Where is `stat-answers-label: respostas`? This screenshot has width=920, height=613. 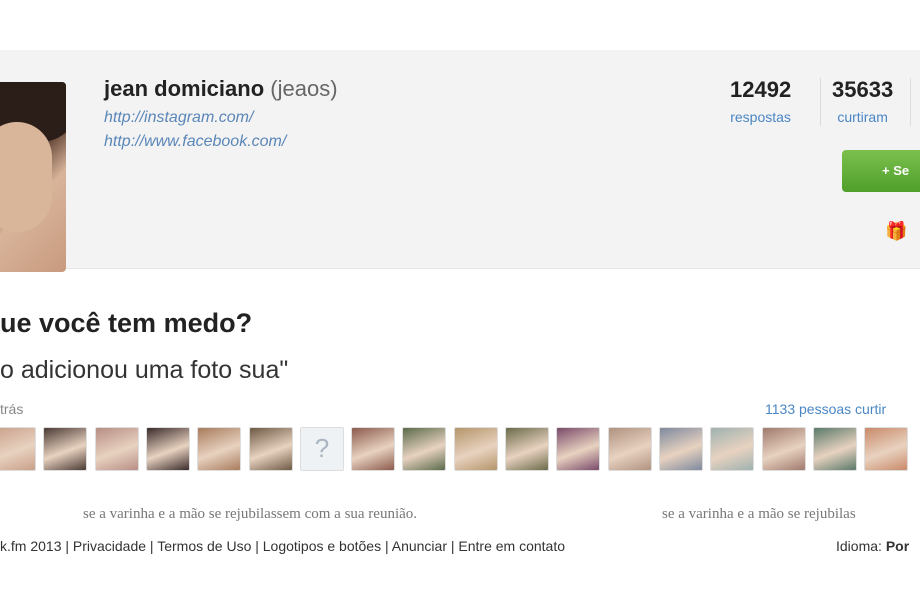
stat-answers-label: respostas is located at coordinates (760, 117).